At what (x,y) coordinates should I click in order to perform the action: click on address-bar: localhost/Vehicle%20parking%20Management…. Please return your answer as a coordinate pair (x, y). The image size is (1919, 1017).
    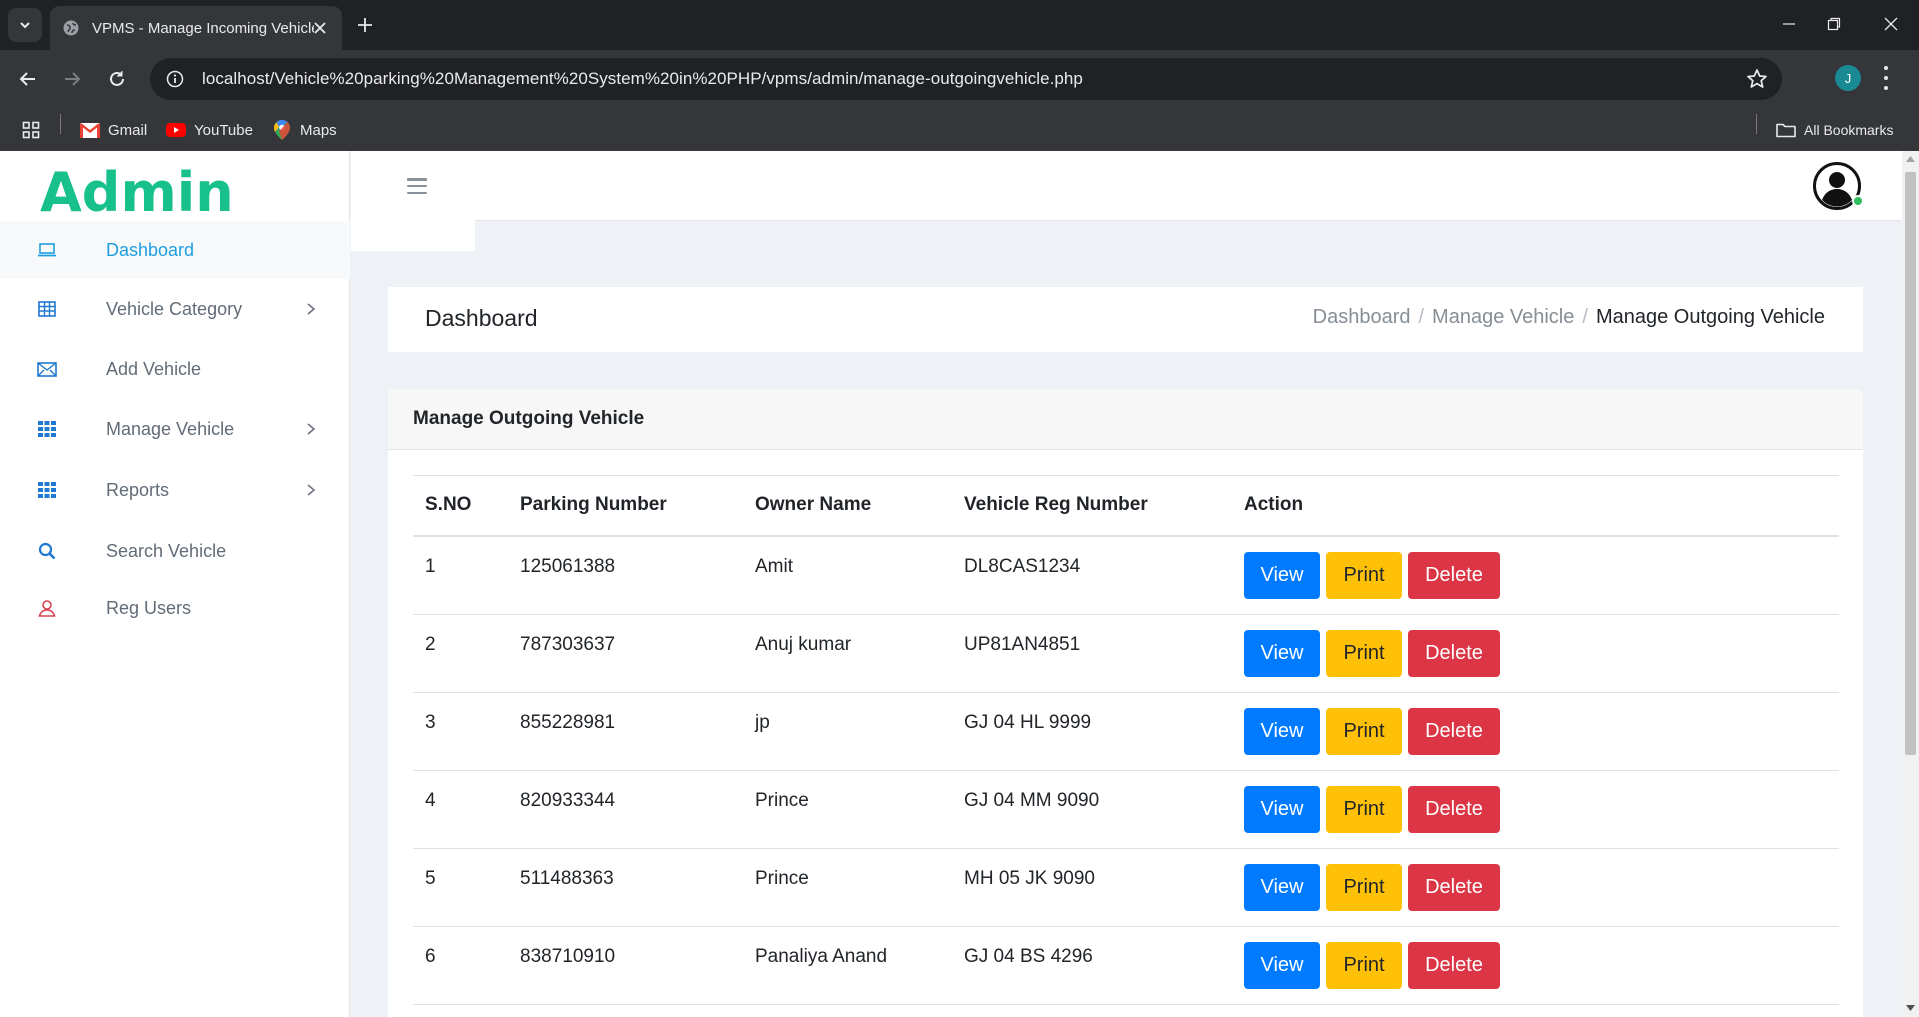
    Looking at the image, I should click on (966, 79).